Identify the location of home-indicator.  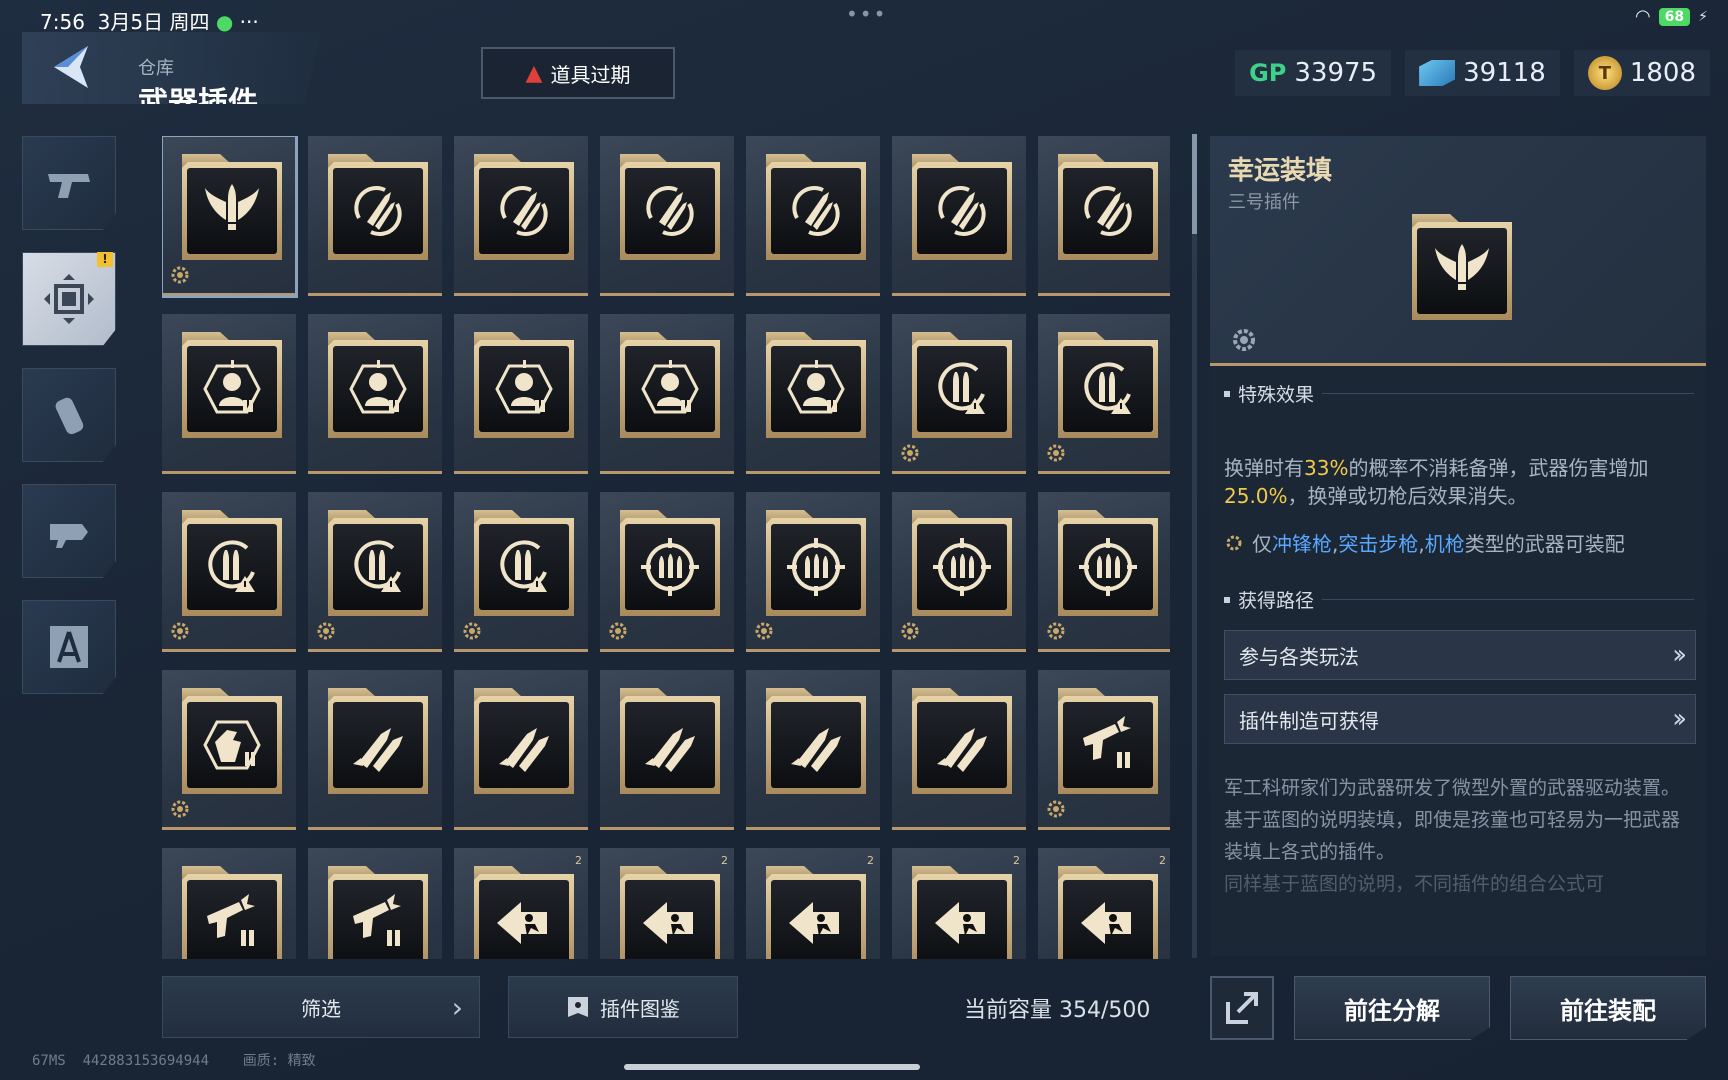
(772, 1067).